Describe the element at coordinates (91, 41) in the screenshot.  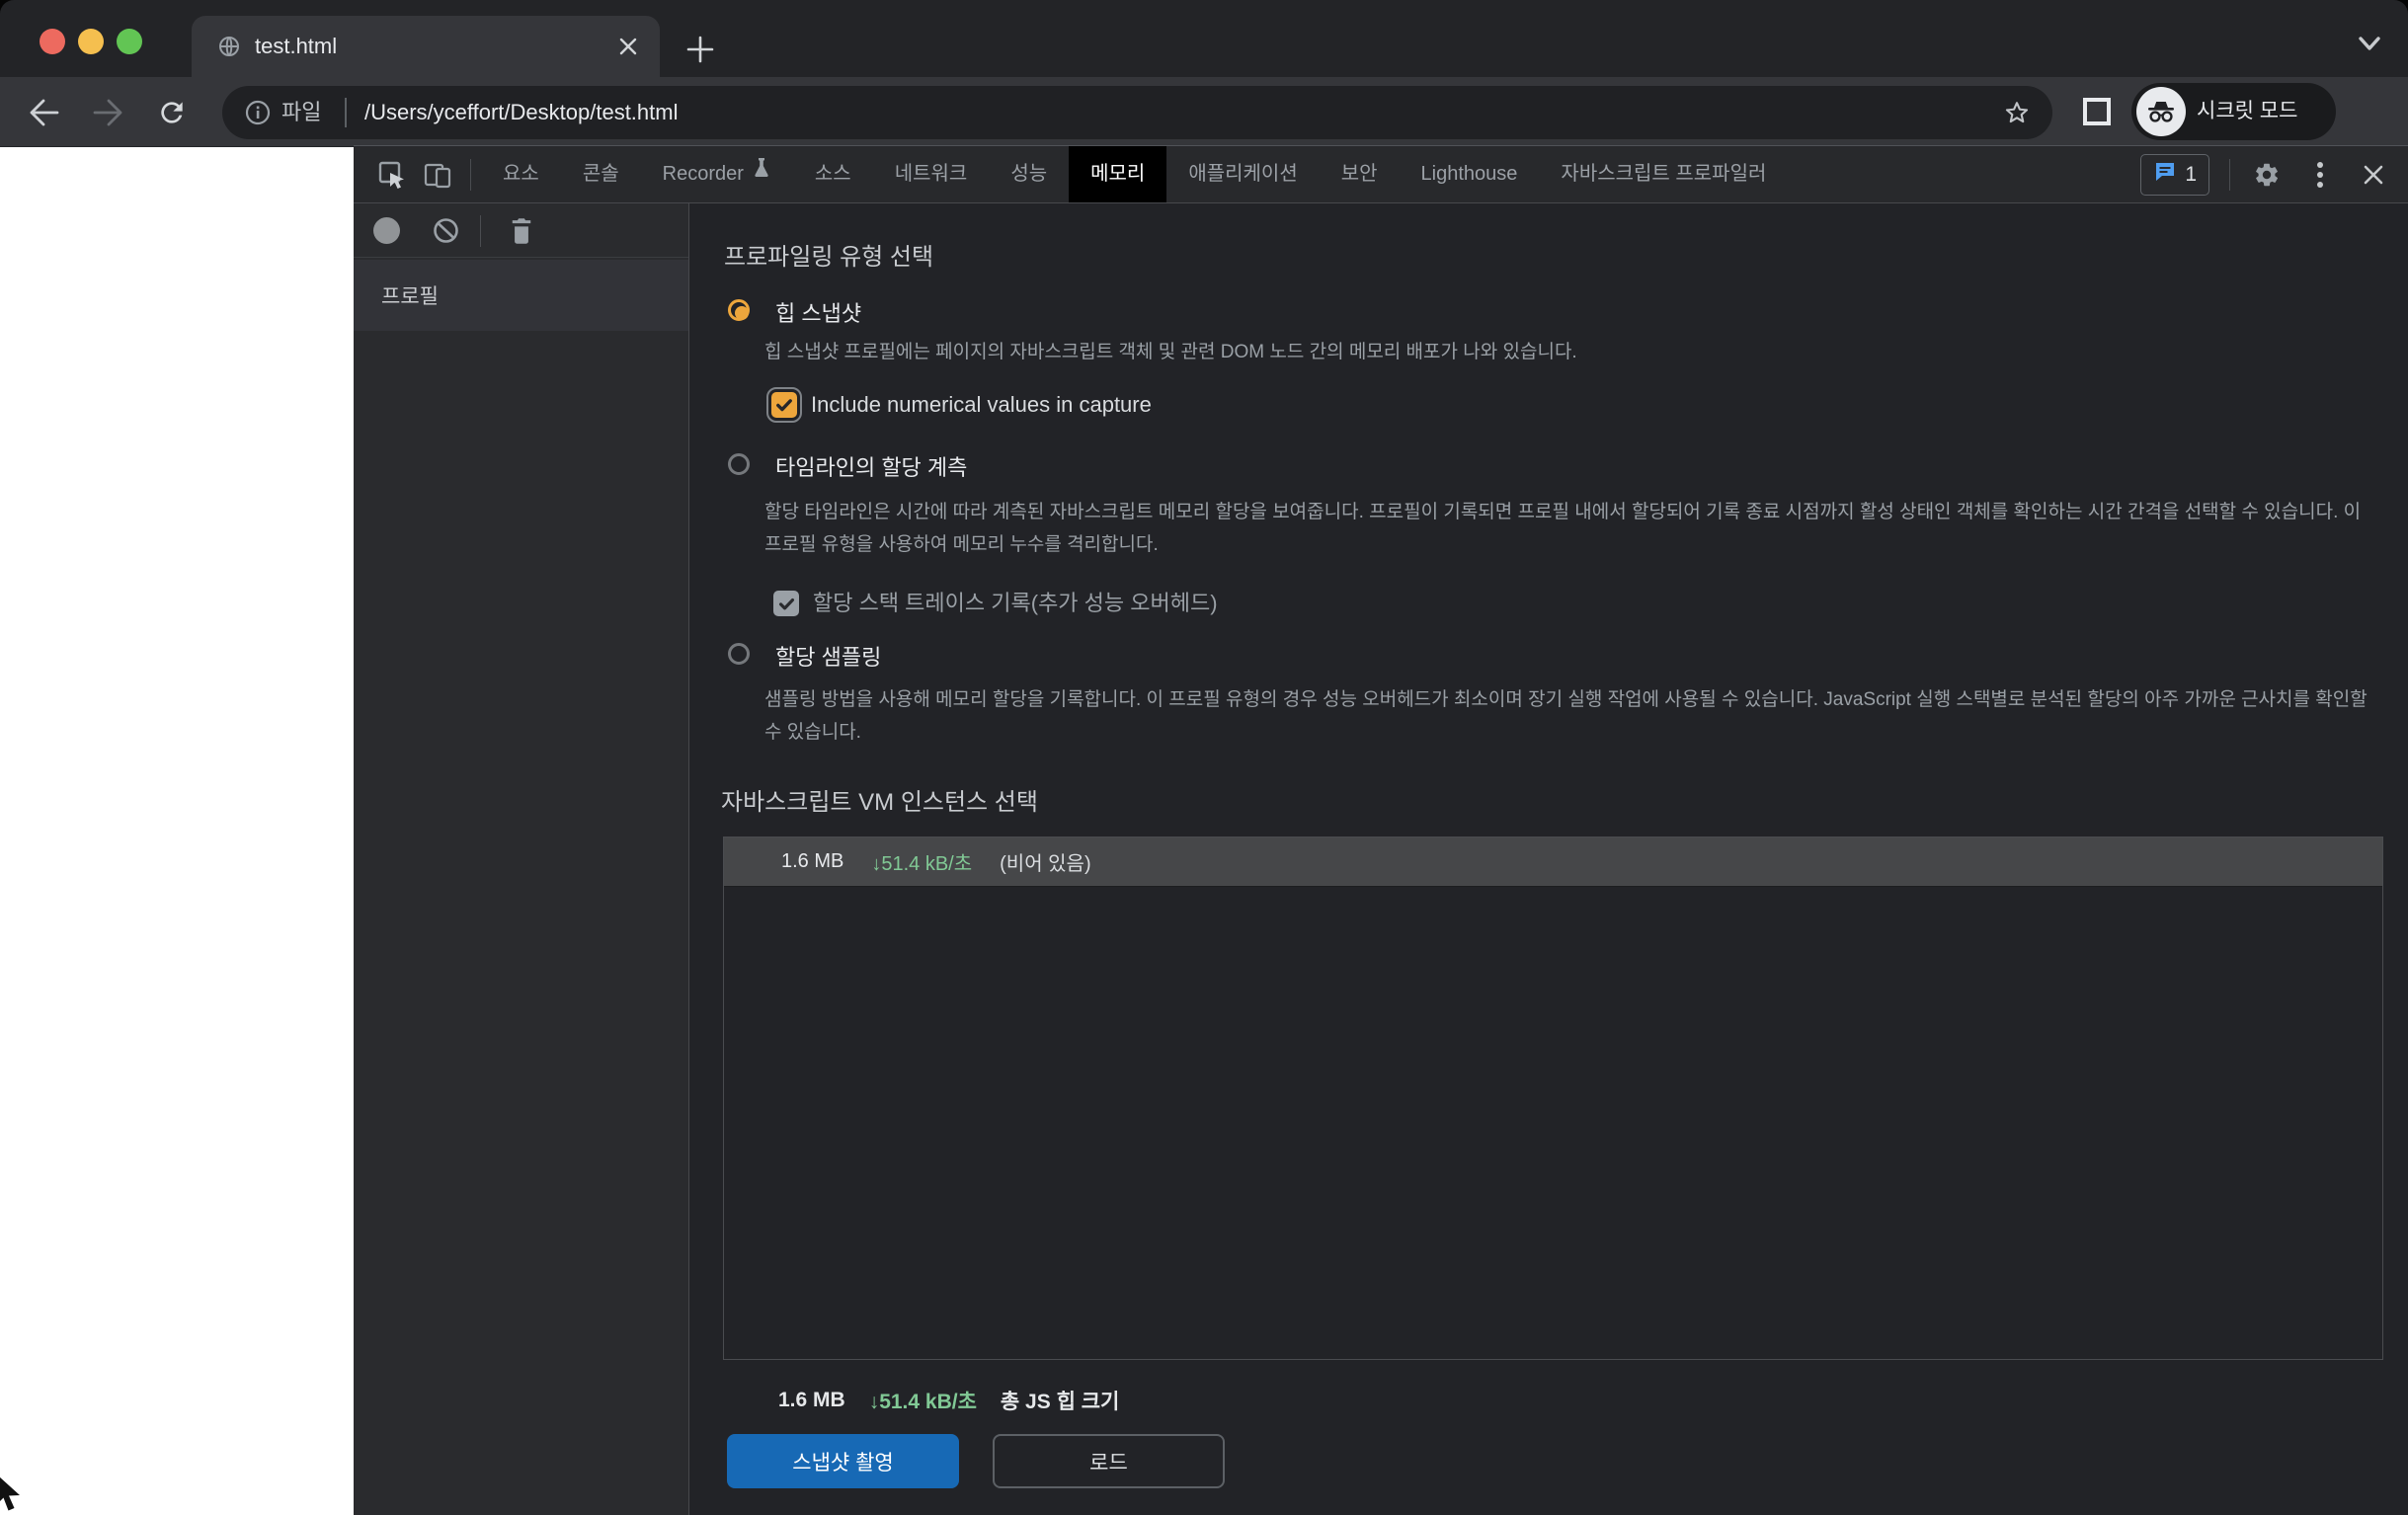
I see `minimize-window-button` at that location.